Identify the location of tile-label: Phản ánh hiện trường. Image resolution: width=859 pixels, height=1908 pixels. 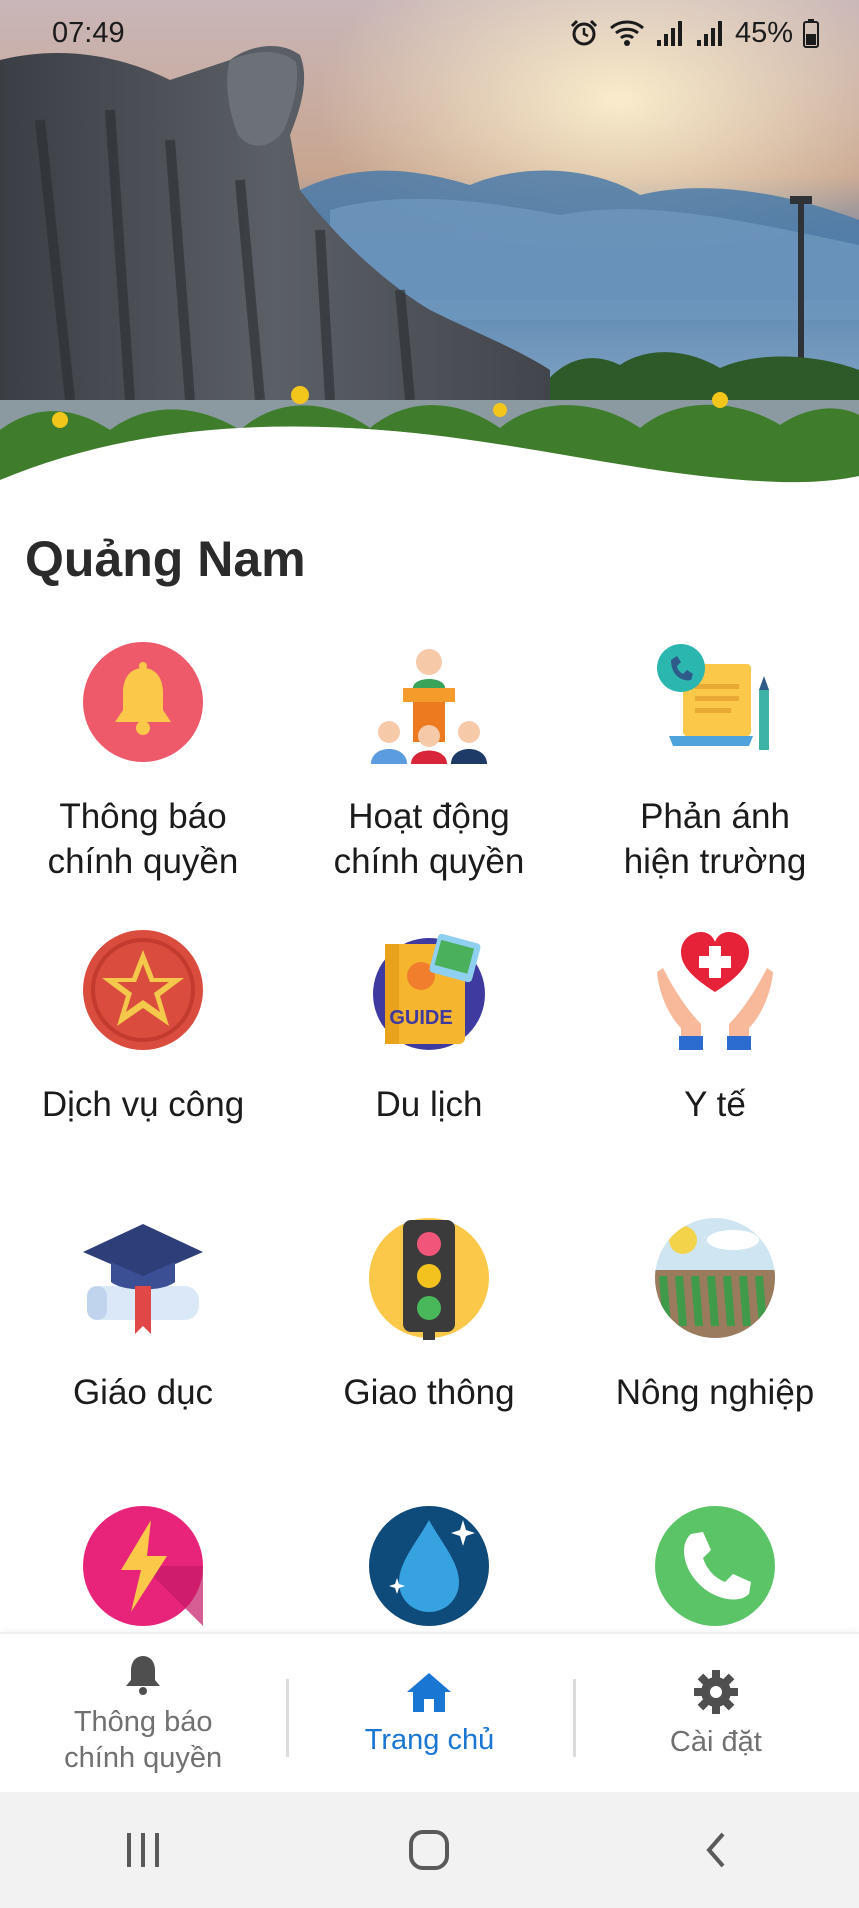
(715, 839).